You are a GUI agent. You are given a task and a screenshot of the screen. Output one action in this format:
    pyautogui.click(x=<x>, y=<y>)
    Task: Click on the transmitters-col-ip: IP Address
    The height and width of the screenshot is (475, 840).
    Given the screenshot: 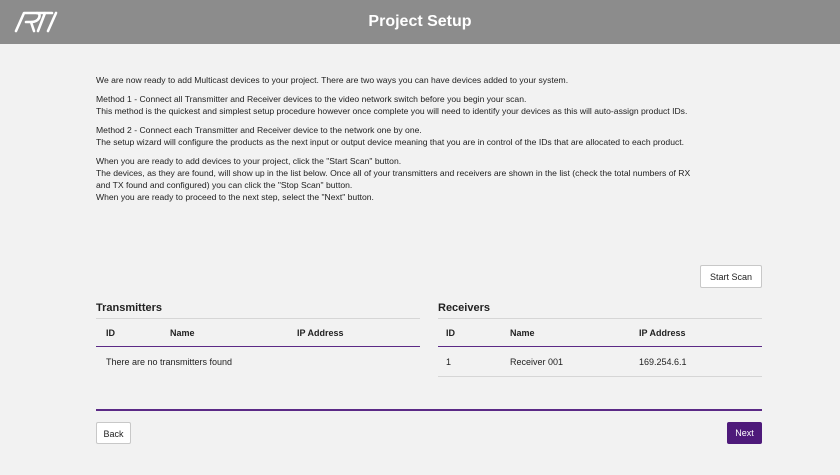 What is the action you would take?
    pyautogui.click(x=320, y=333)
    